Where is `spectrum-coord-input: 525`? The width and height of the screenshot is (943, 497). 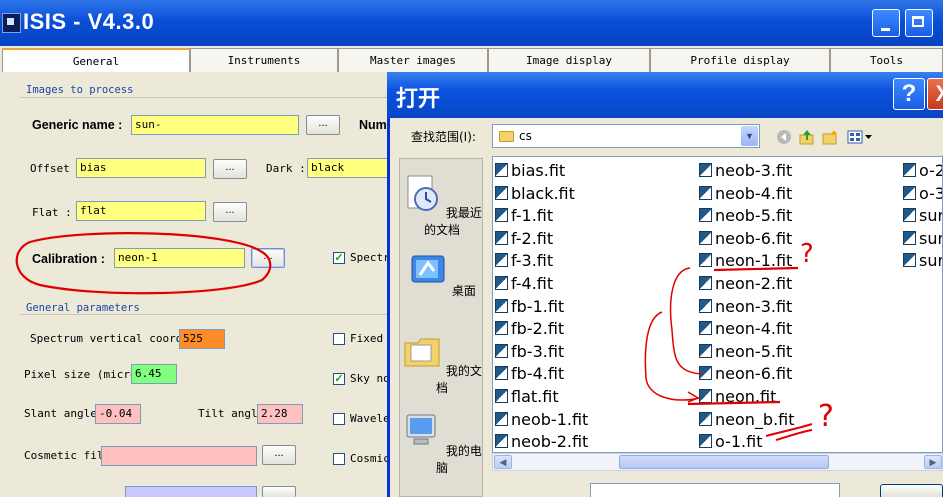
spectrum-coord-input: 525 is located at coordinates (202, 339).